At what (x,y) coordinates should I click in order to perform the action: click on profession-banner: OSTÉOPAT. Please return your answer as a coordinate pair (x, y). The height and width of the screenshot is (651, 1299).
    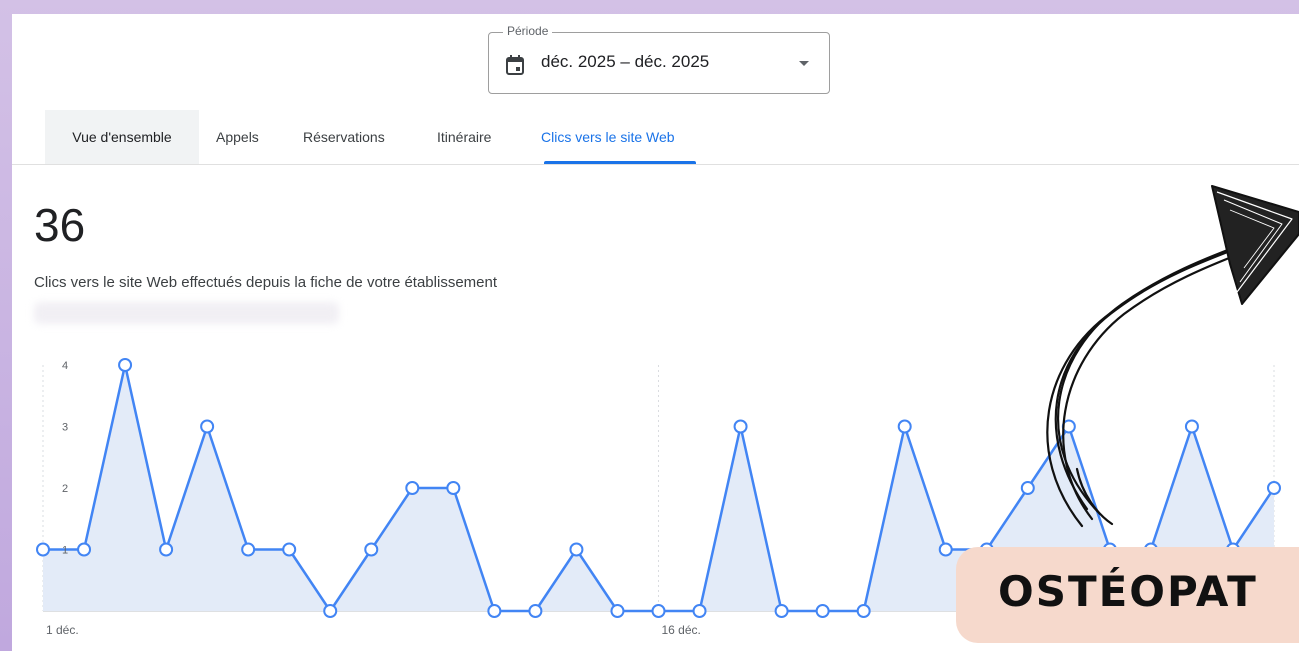
    Looking at the image, I should click on (1127, 595).